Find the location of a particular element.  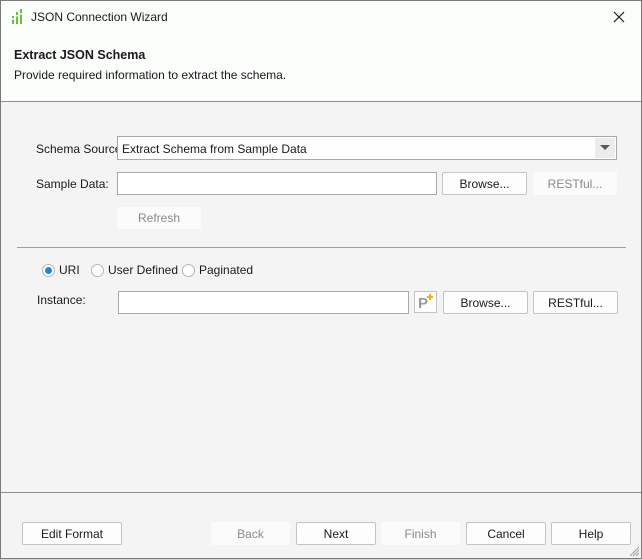

next-button: Next is located at coordinates (336, 533).